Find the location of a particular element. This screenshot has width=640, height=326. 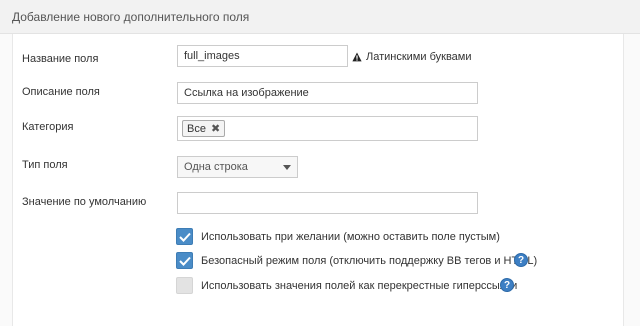

field-description-input: Ссылка на изображение is located at coordinates (327, 93).